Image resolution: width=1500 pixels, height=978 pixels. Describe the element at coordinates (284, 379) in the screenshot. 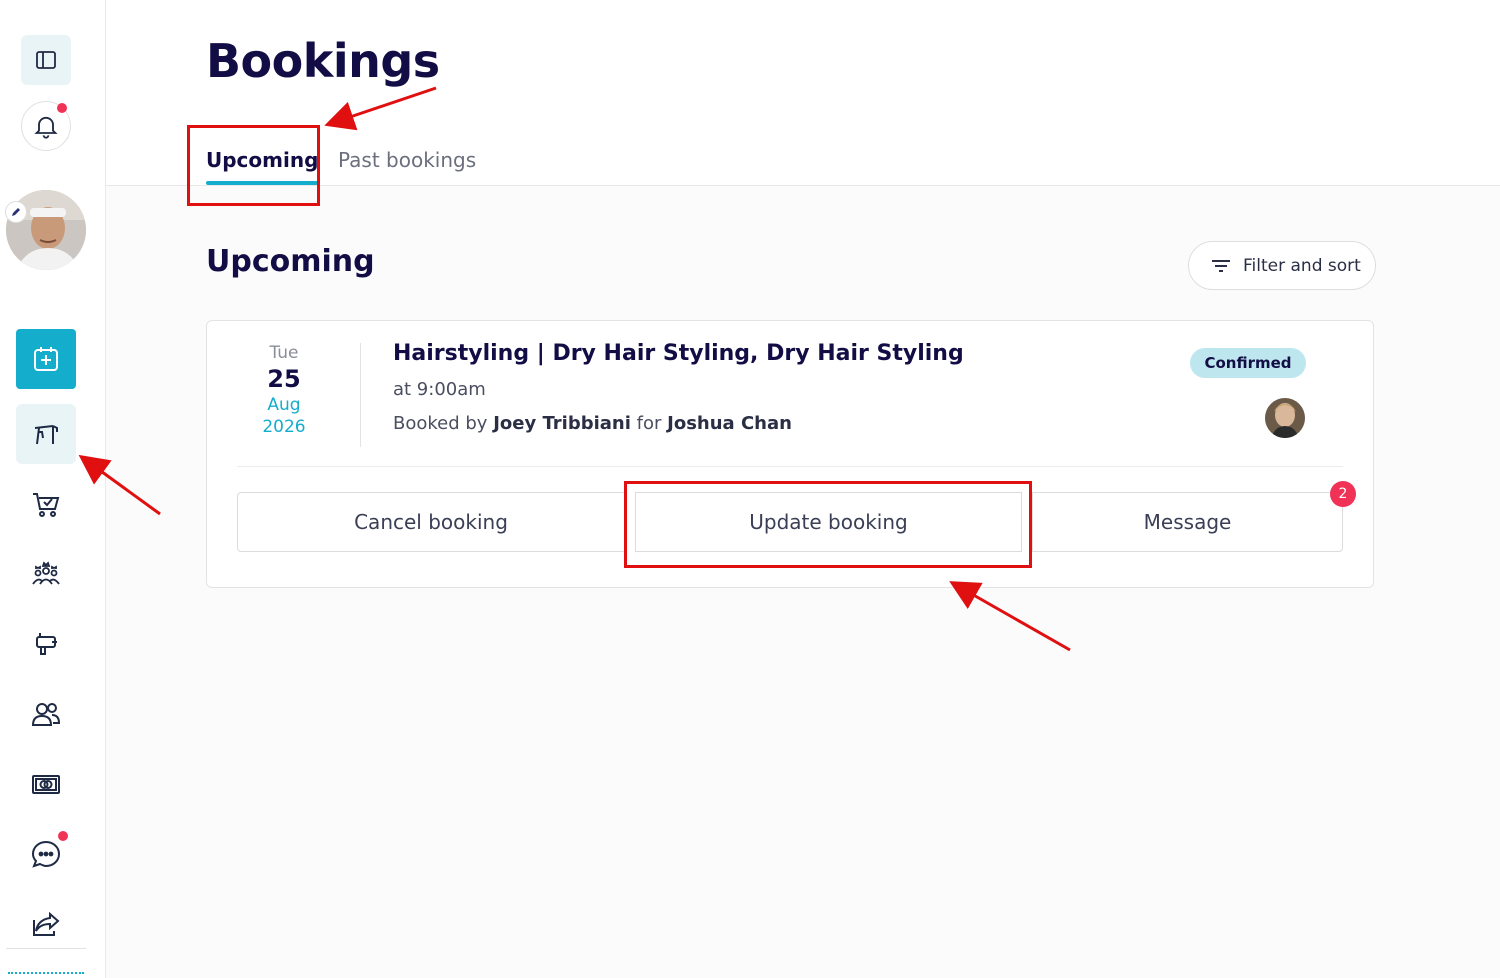

I see `booking-day: 25` at that location.